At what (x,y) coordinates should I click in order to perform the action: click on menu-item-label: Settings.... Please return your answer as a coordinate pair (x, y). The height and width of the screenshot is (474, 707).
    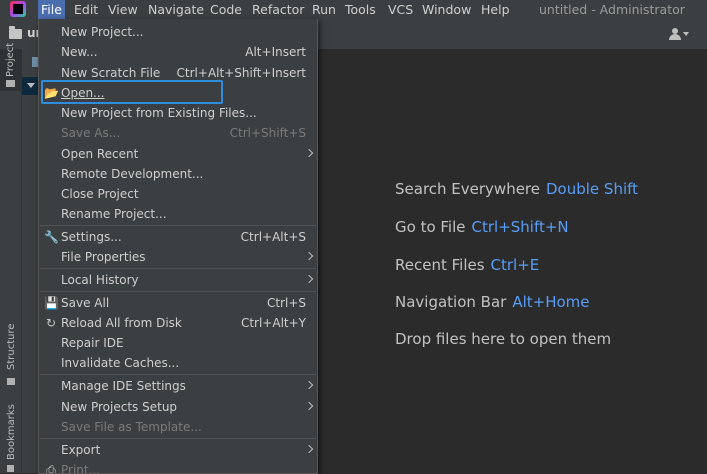
    Looking at the image, I should click on (91, 237).